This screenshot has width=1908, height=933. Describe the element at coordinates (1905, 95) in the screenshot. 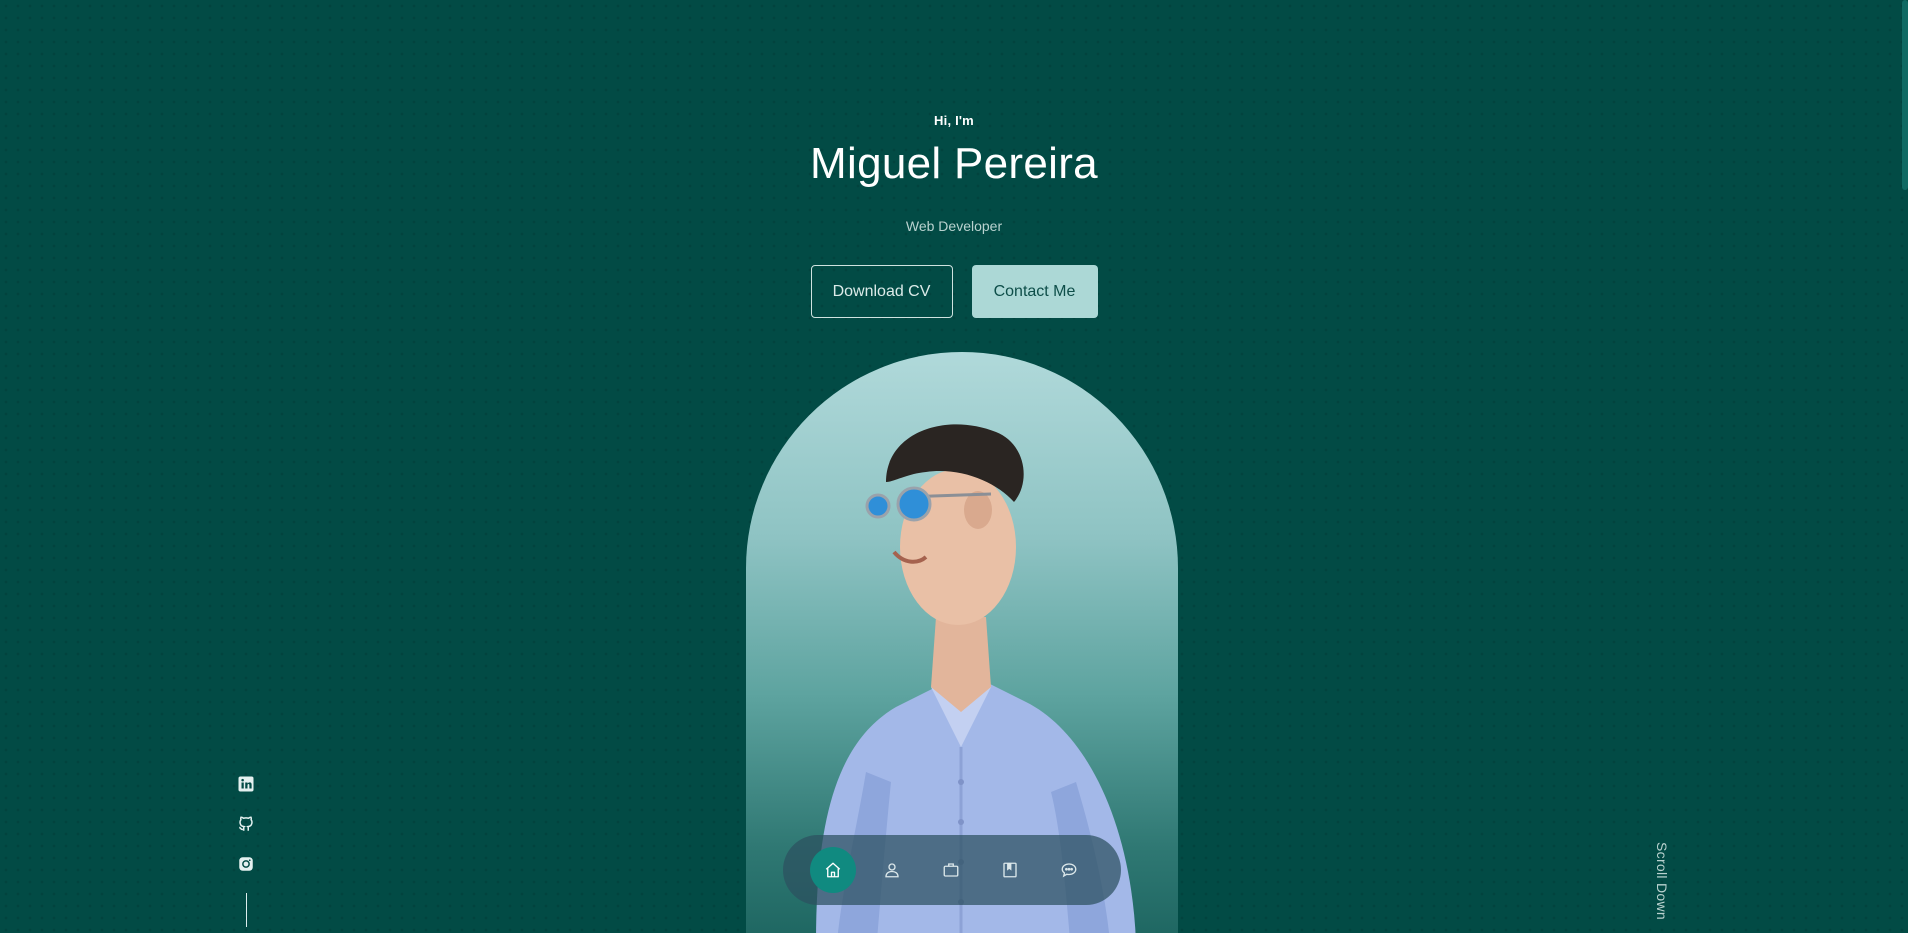

I see `page-scrollbar` at that location.